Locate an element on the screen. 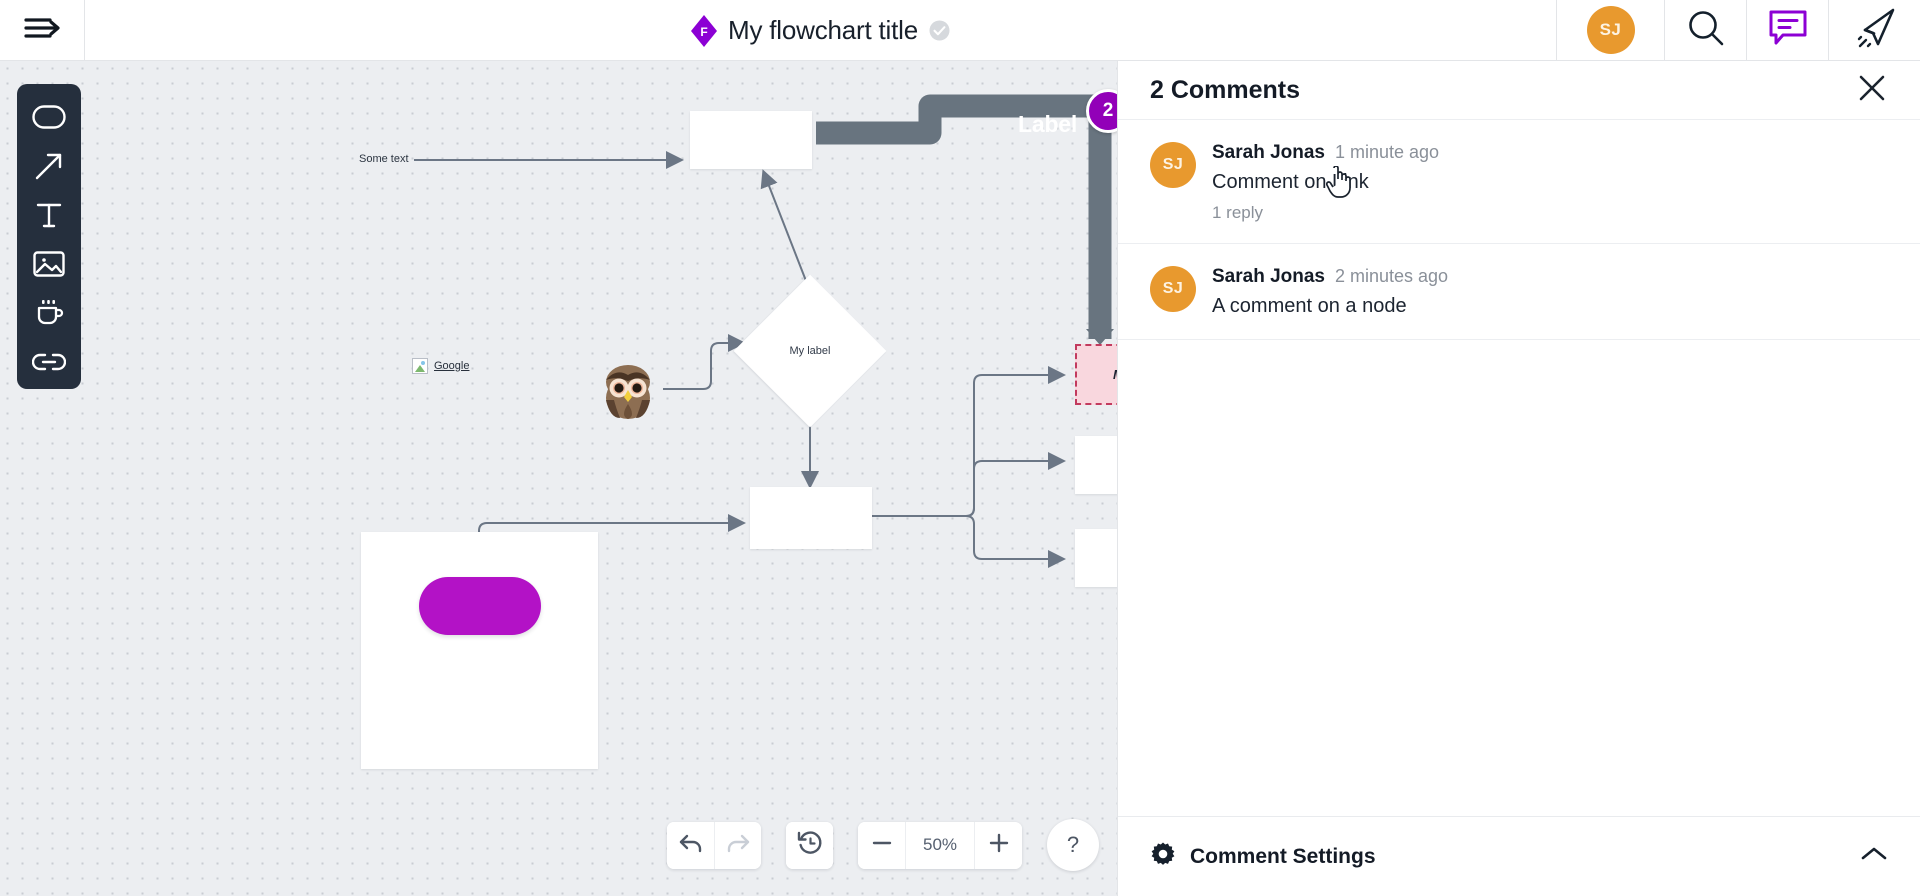 This screenshot has height=896, width=1920. search-button is located at coordinates (1705, 30).